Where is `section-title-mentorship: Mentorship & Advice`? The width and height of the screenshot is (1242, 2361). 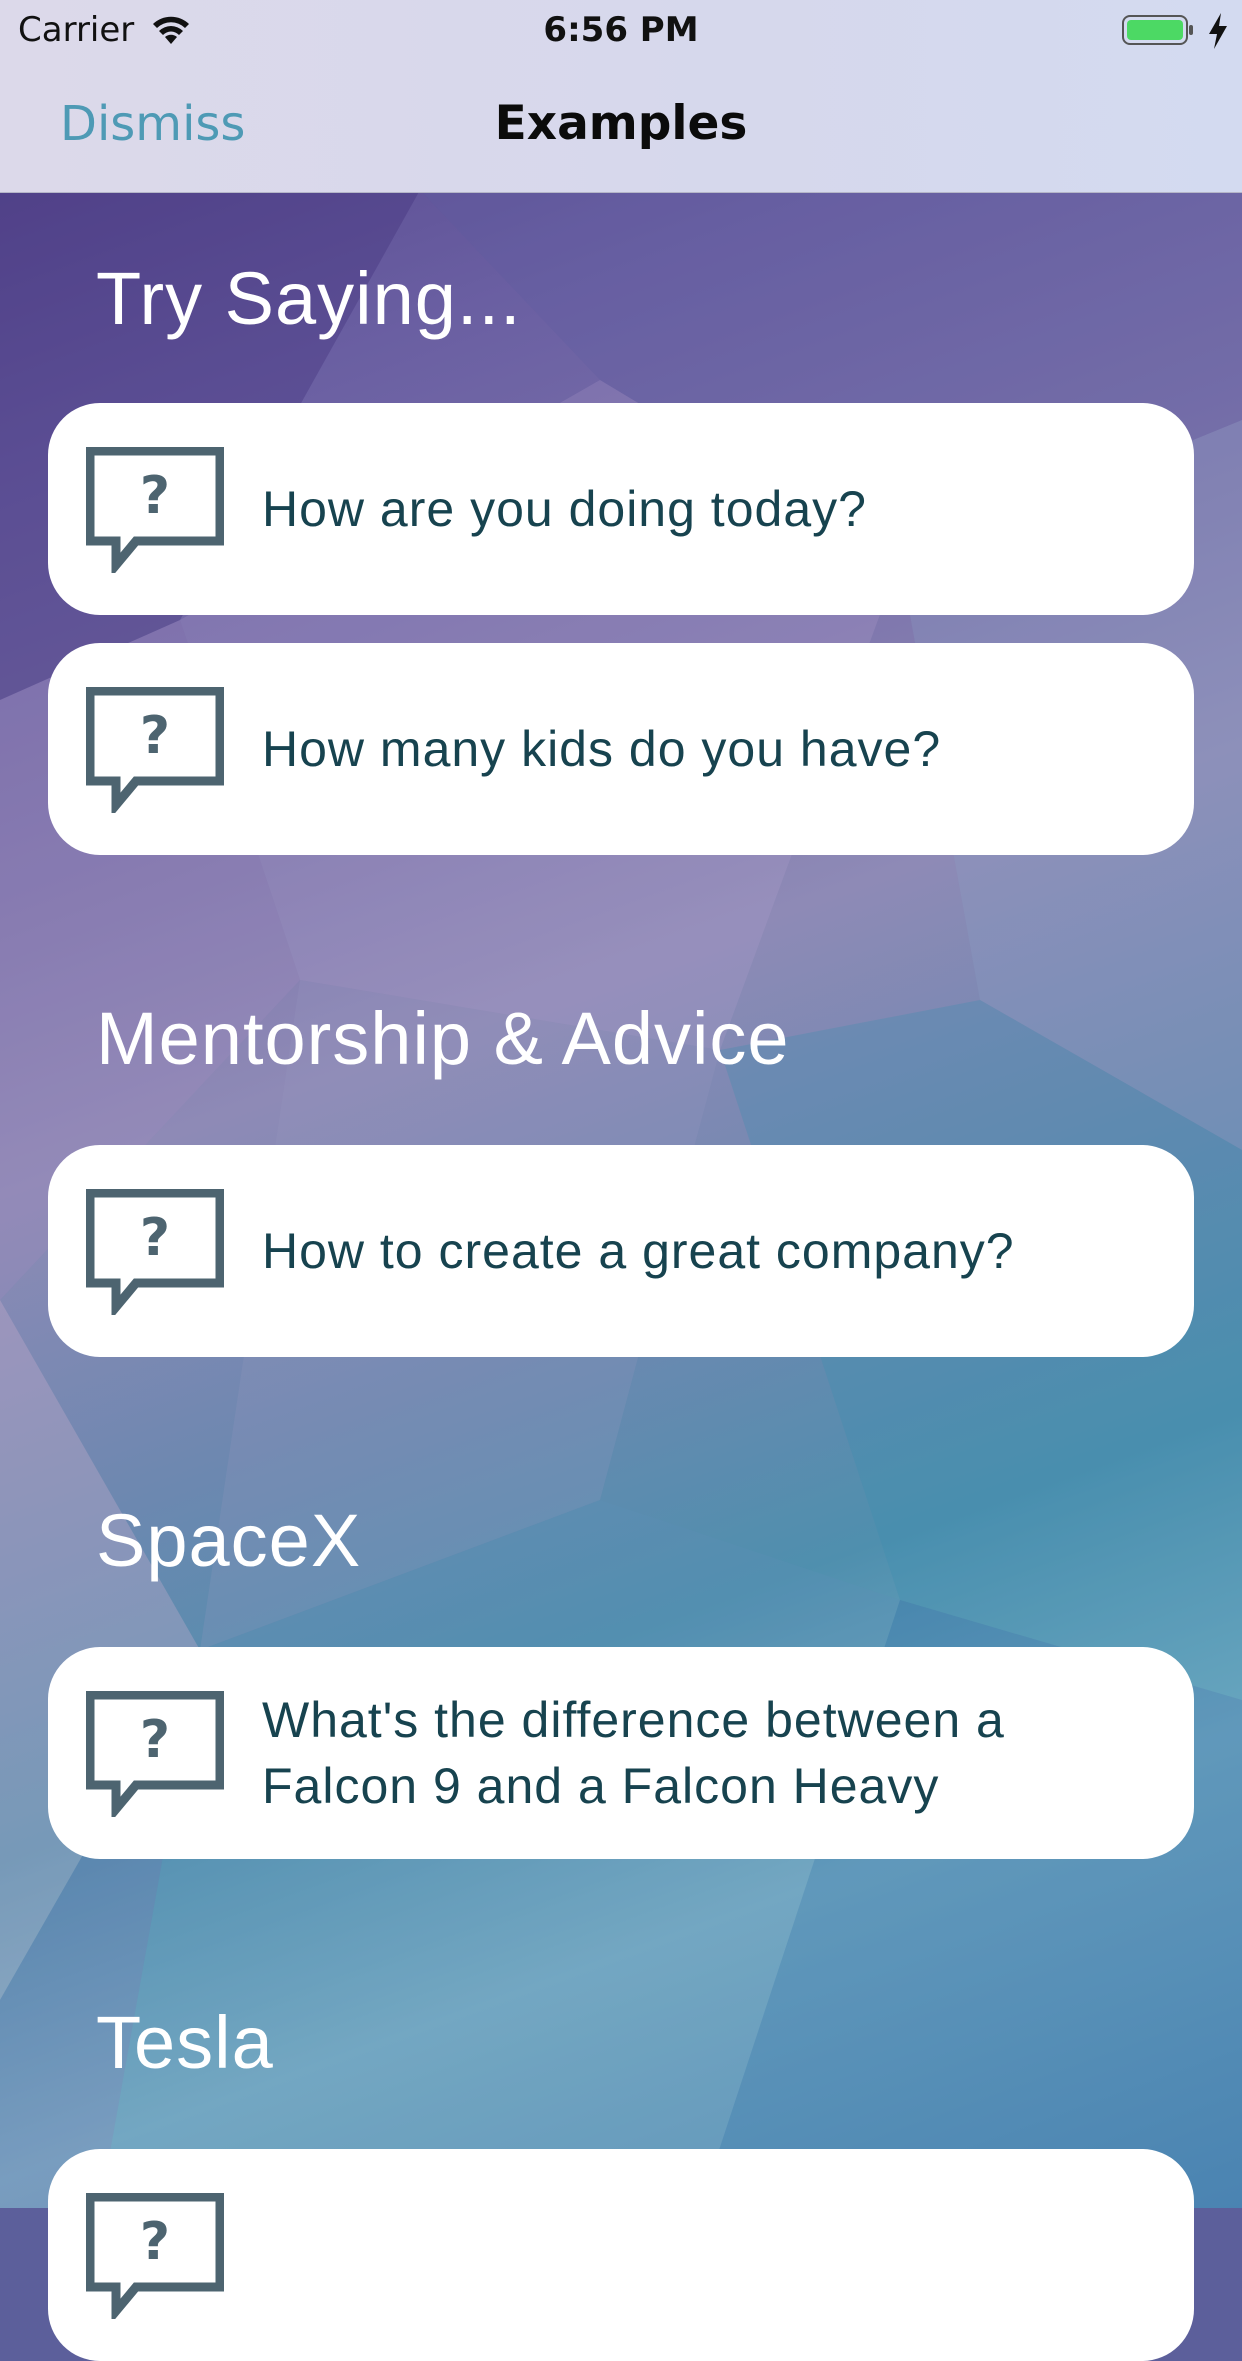 section-title-mentorship: Mentorship & Advice is located at coordinates (443, 1038).